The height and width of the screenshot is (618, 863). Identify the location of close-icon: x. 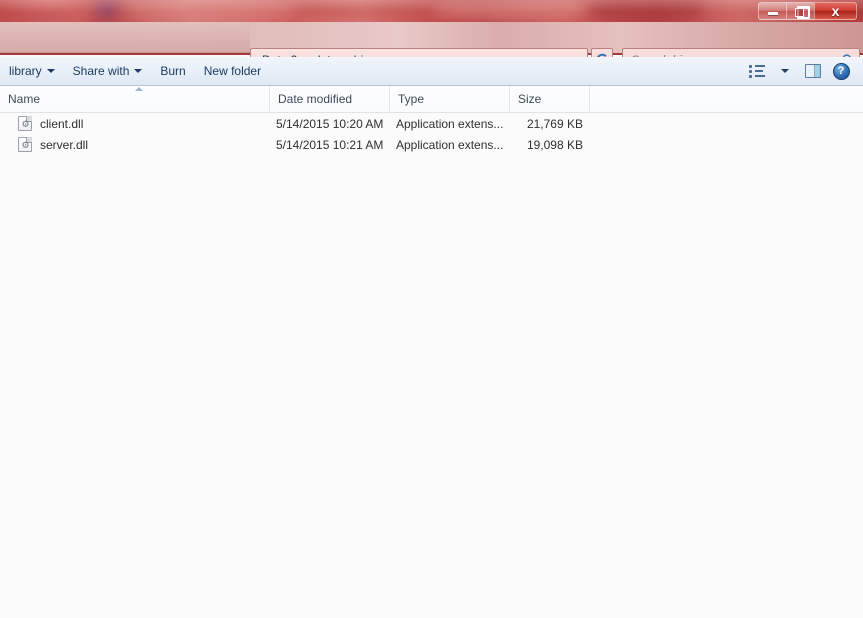
(835, 11).